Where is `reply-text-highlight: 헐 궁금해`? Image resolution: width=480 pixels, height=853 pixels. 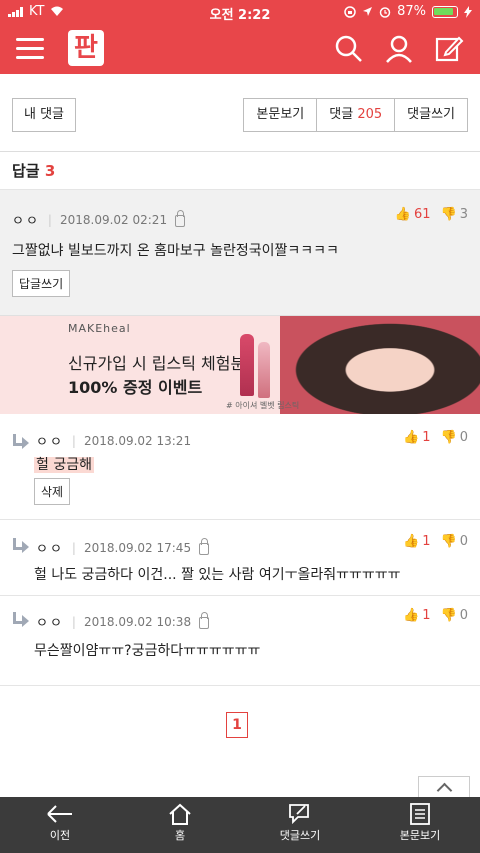 reply-text-highlight: 헐 궁금해 is located at coordinates (64, 465).